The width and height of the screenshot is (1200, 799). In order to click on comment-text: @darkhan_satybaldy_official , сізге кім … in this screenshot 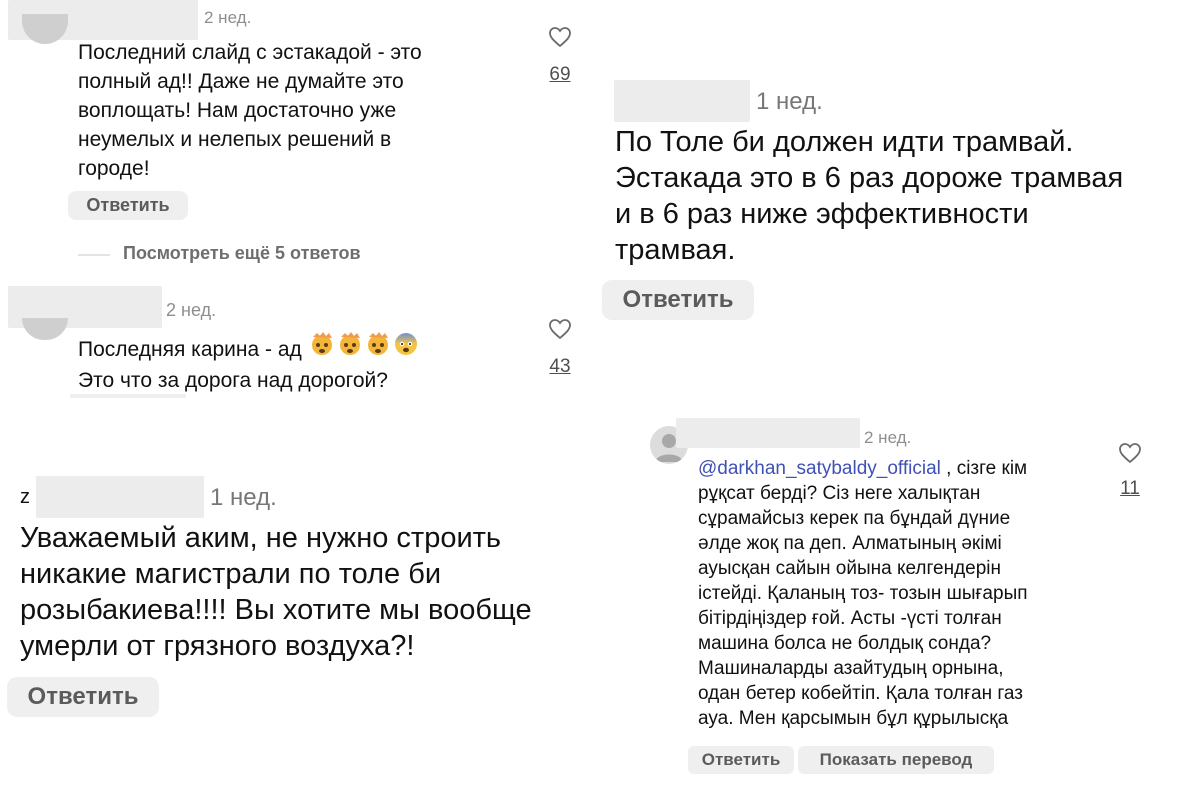, I will do `click(863, 593)`.